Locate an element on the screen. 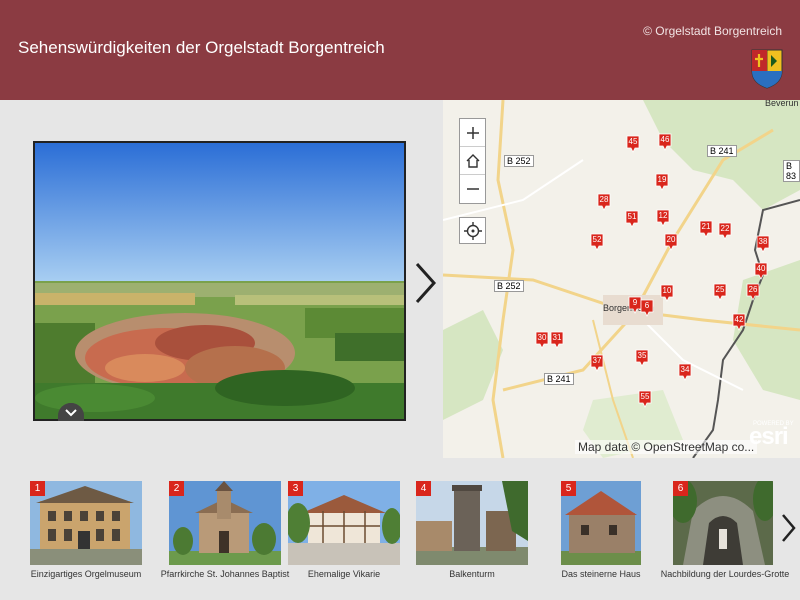 The width and height of the screenshot is (800, 600). town-label-beverungen: Beverun is located at coordinates (782, 104).